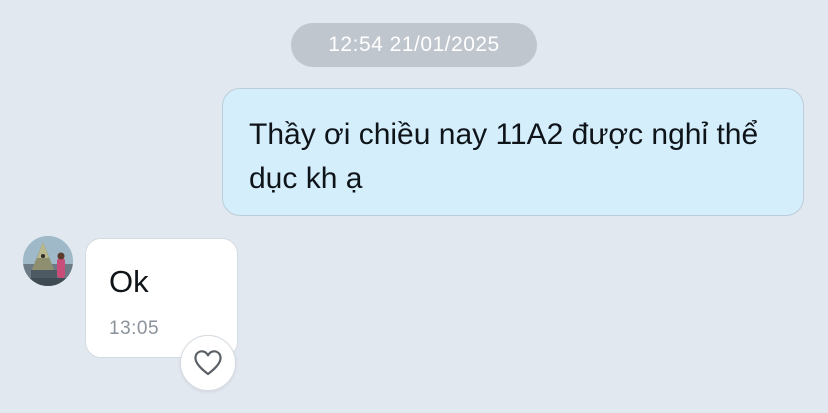 The height and width of the screenshot is (413, 828). I want to click on avatar-photo-icon, so click(48, 261).